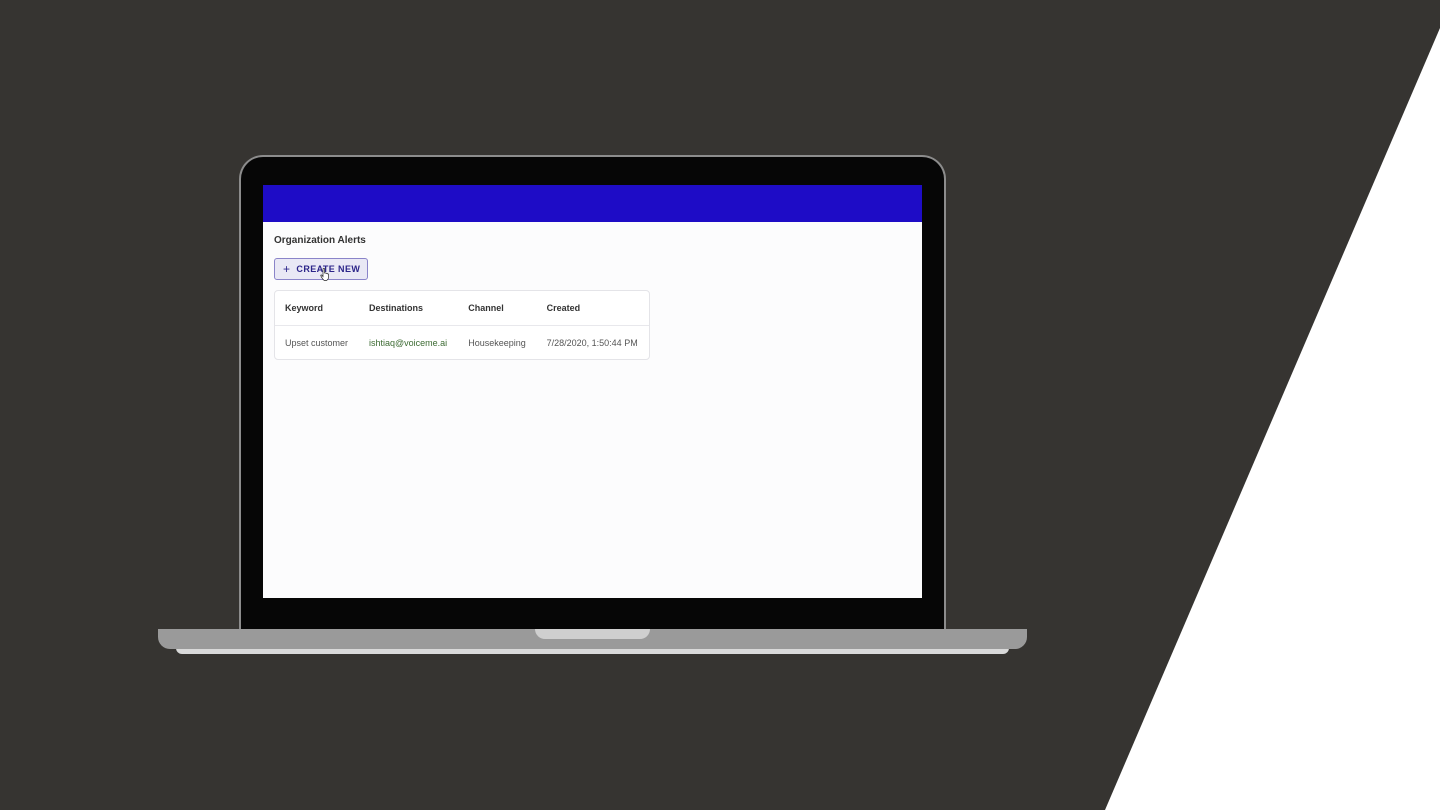 The image size is (1440, 810). I want to click on column-header-destinations: Destinations, so click(408, 308).